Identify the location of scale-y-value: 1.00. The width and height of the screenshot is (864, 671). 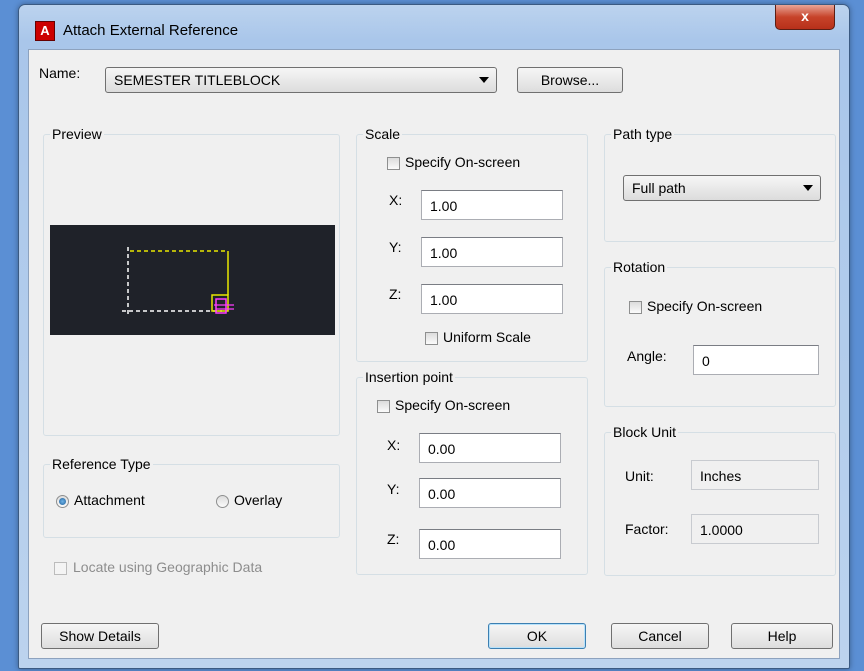
(444, 253).